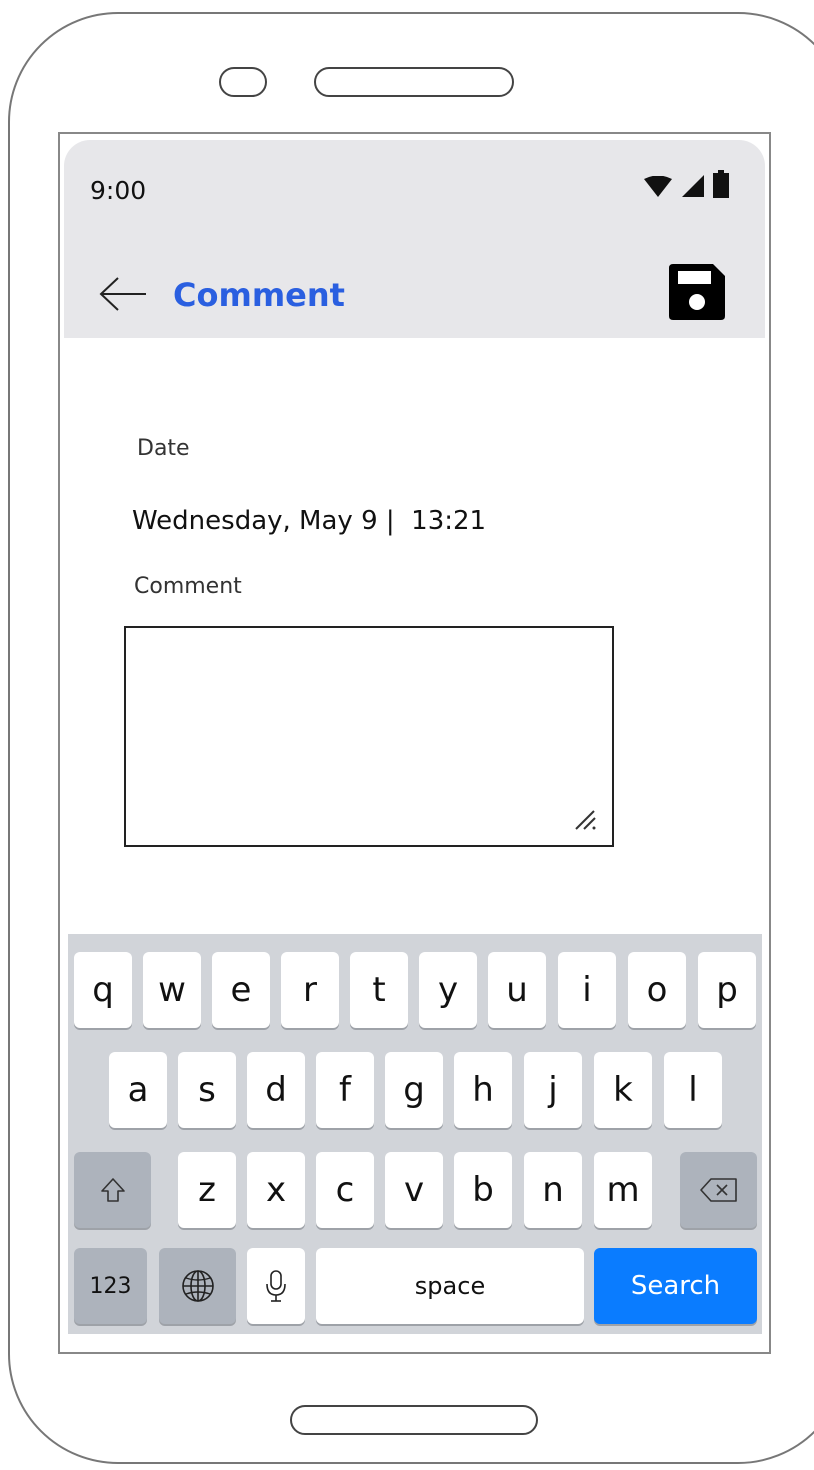 Image resolution: width=814 pixels, height=1470 pixels. I want to click on comment-label: Comment, so click(188, 586).